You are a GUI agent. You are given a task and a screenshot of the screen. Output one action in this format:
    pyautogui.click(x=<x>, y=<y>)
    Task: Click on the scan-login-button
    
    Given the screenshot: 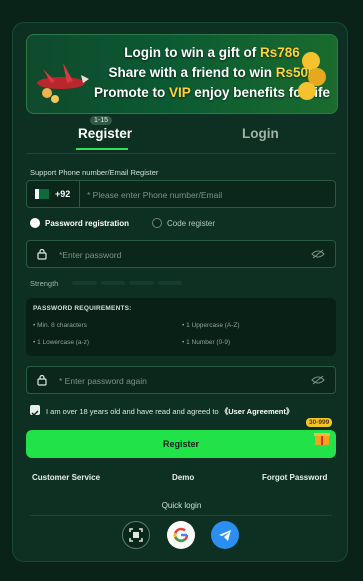 What is the action you would take?
    pyautogui.click(x=136, y=535)
    